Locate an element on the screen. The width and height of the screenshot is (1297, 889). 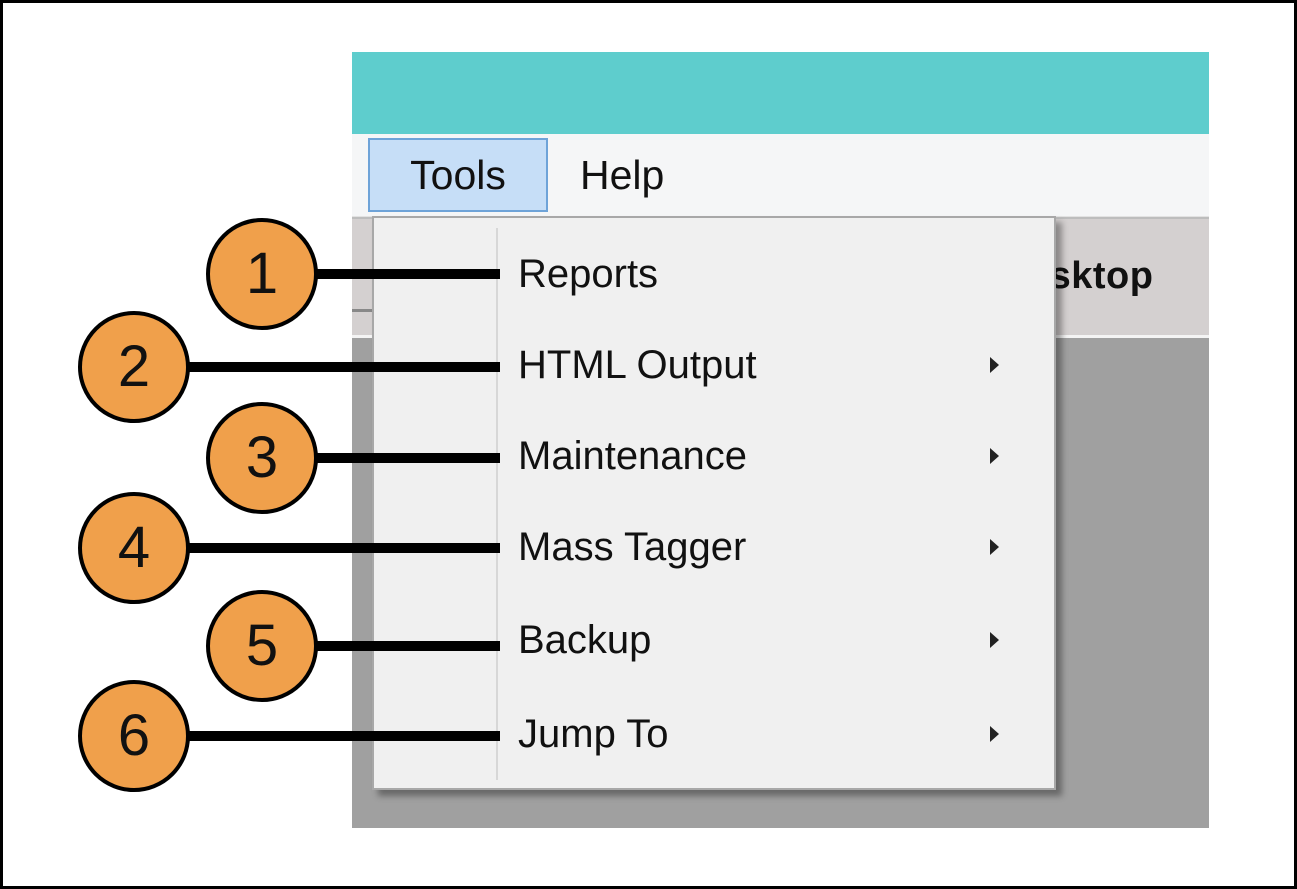
callout-1: 1 is located at coordinates (262, 274).